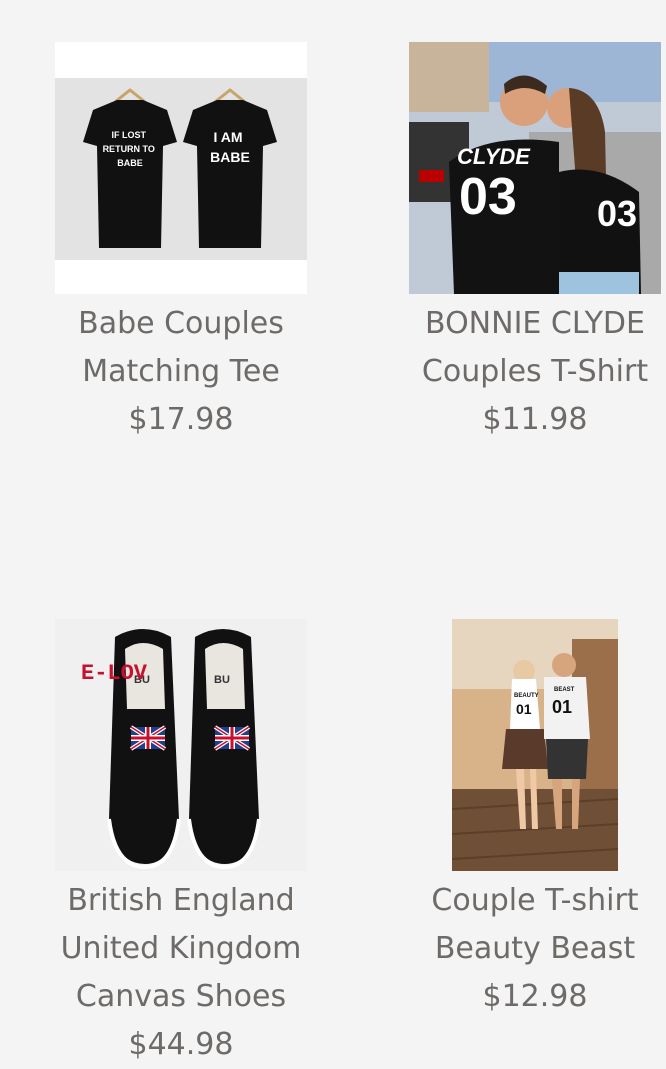 The image size is (666, 1069). What do you see at coordinates (535, 996) in the screenshot?
I see `product-price: $12.98` at bounding box center [535, 996].